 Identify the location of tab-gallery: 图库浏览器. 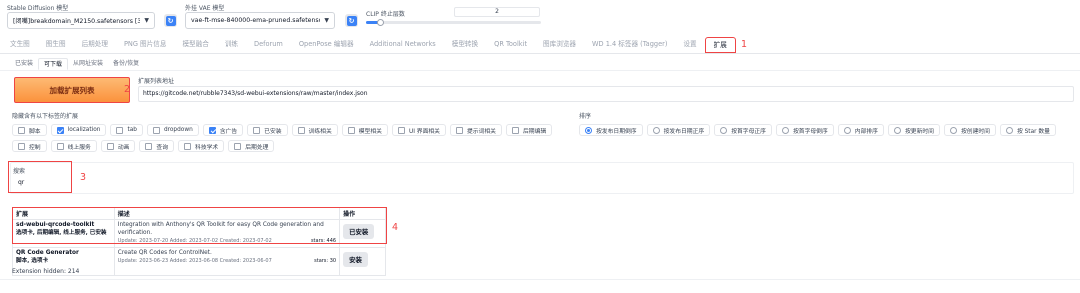
(559, 45).